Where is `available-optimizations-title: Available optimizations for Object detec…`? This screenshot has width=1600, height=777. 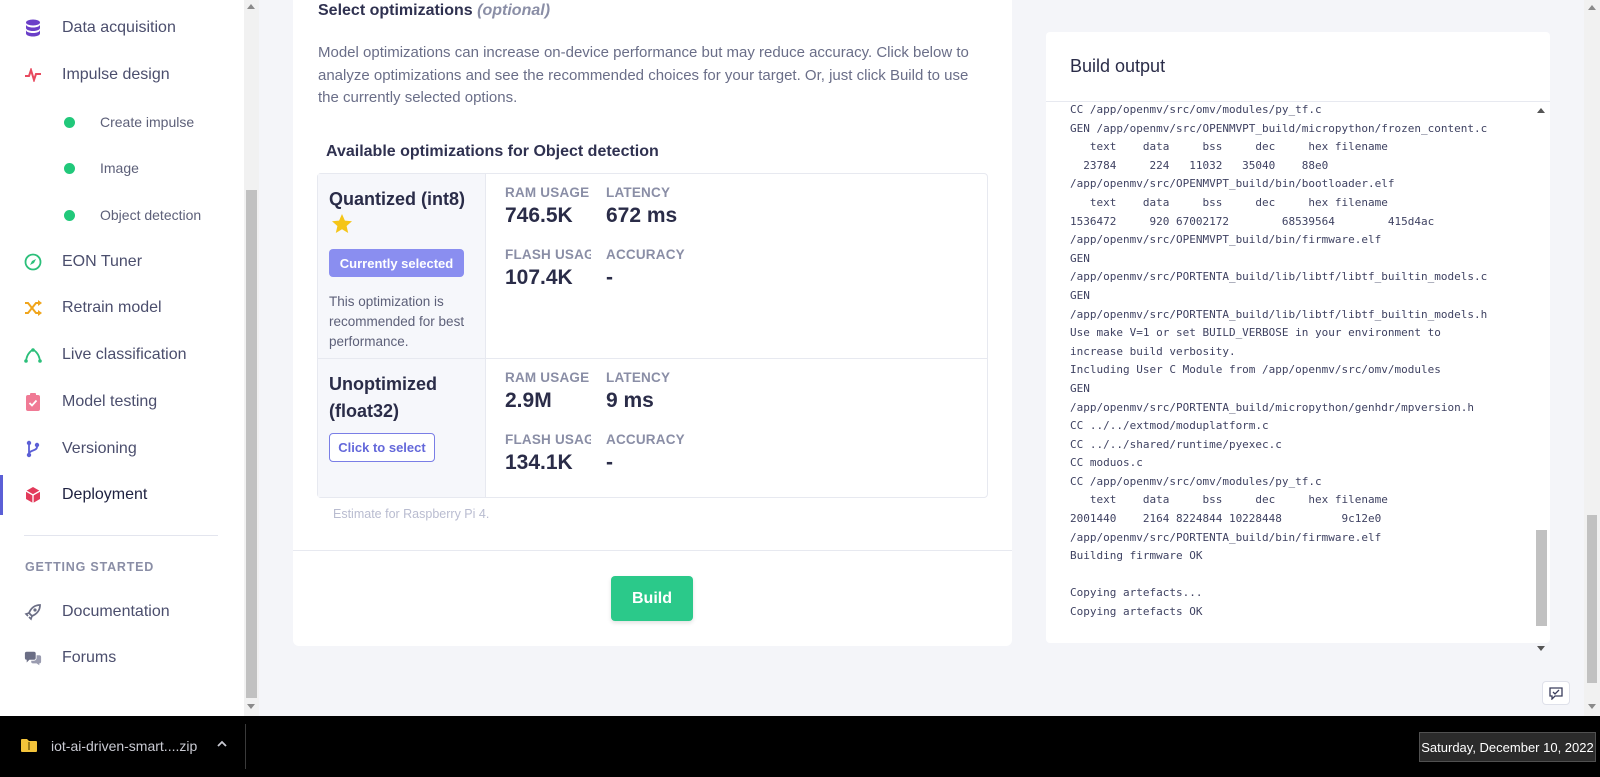
available-optimizations-title: Available optimizations for Object detec… is located at coordinates (492, 151).